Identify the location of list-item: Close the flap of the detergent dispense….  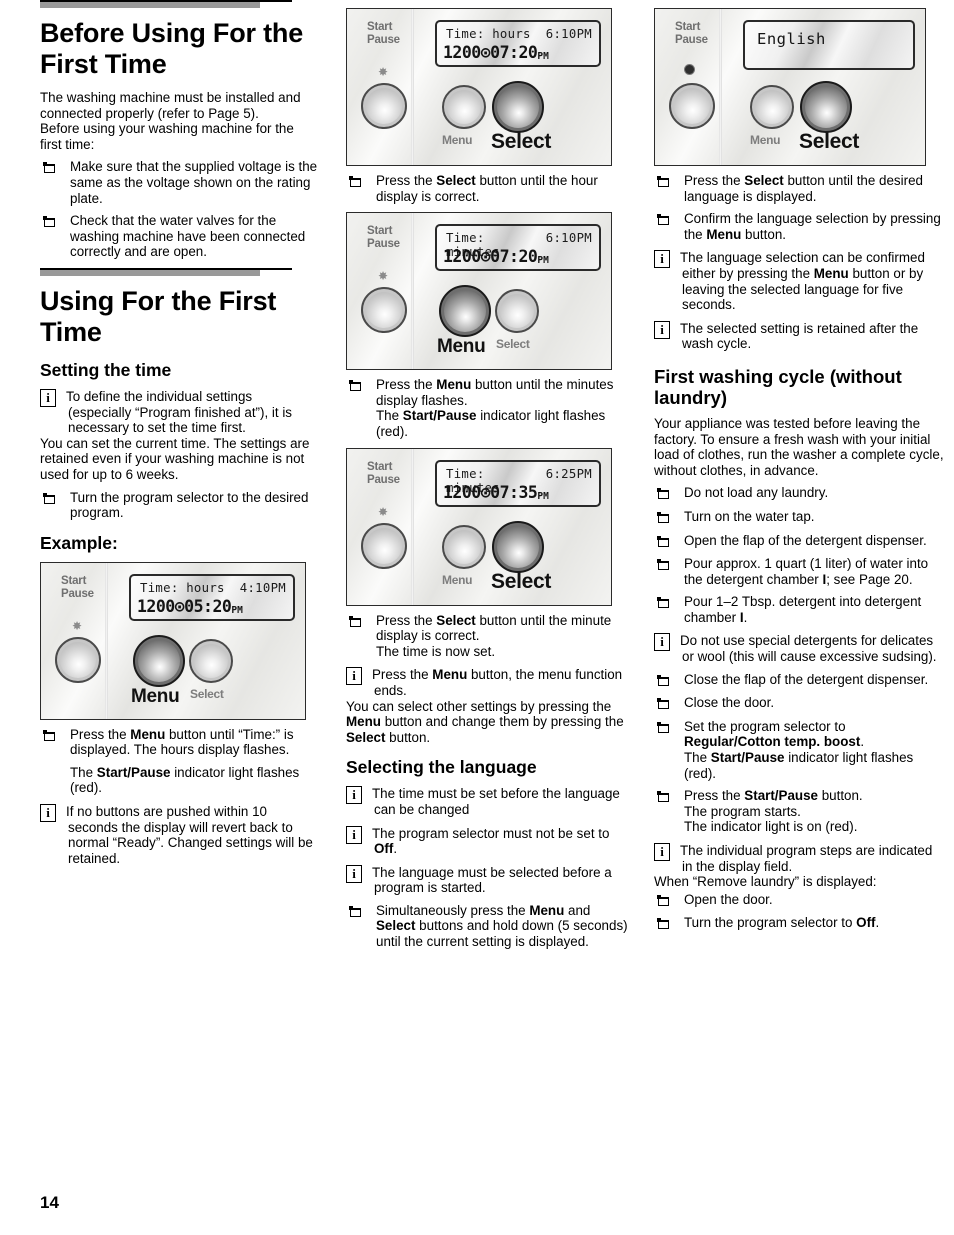
(799, 680).